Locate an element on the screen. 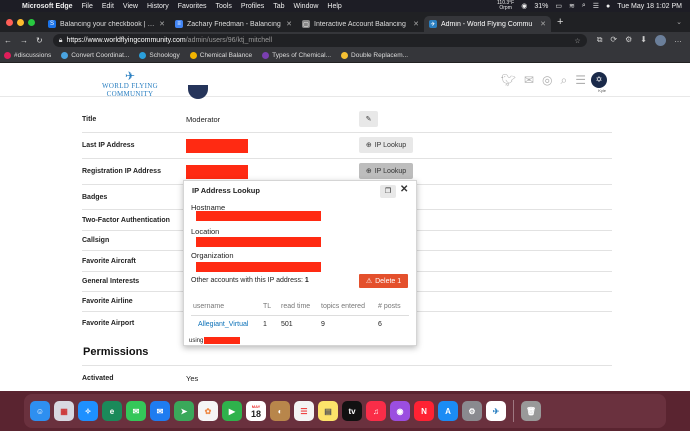 The image size is (690, 431). site-logo: ✈ WORLD FLYING COMMUNITY is located at coordinates (130, 84).